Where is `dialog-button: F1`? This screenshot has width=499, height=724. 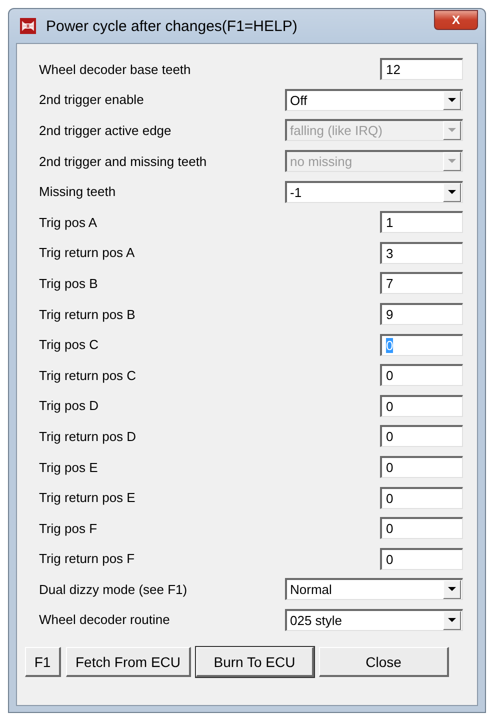 dialog-button: F1 is located at coordinates (43, 662).